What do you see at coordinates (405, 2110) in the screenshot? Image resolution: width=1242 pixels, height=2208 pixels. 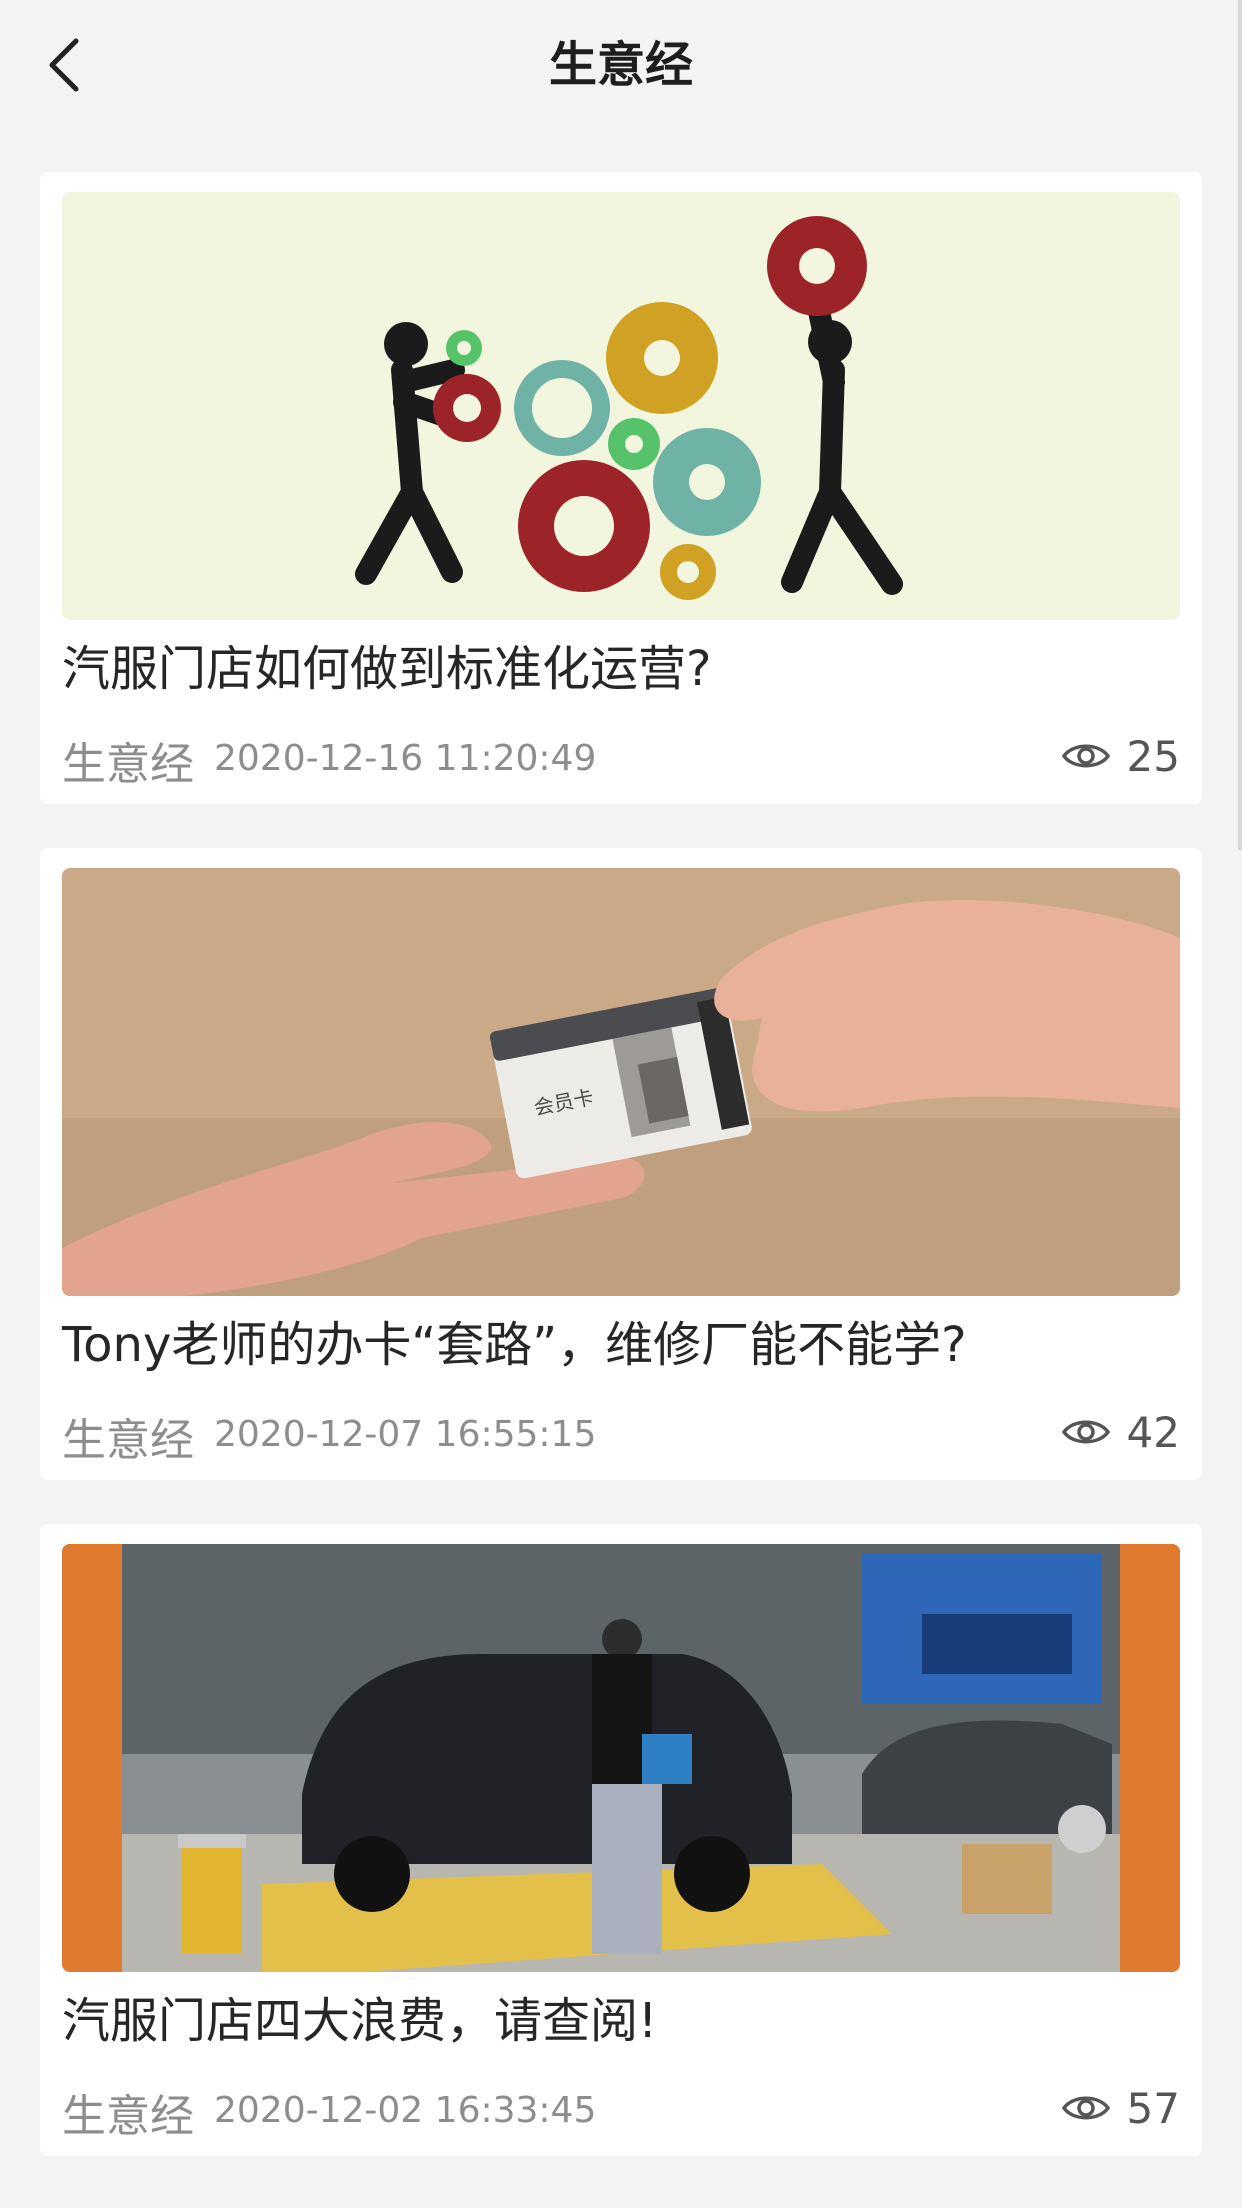 I see `article-date: 2020-12-02 16:33:45` at bounding box center [405, 2110].